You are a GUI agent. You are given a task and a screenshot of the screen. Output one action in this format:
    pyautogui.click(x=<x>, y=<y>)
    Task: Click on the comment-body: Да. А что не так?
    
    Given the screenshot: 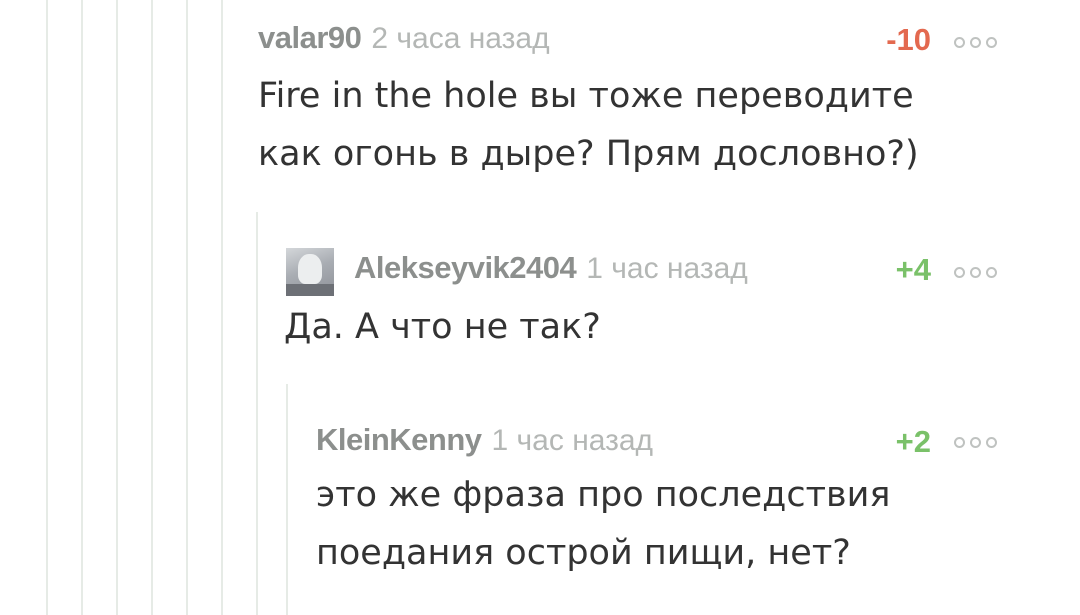 What is the action you would take?
    pyautogui.click(x=442, y=327)
    